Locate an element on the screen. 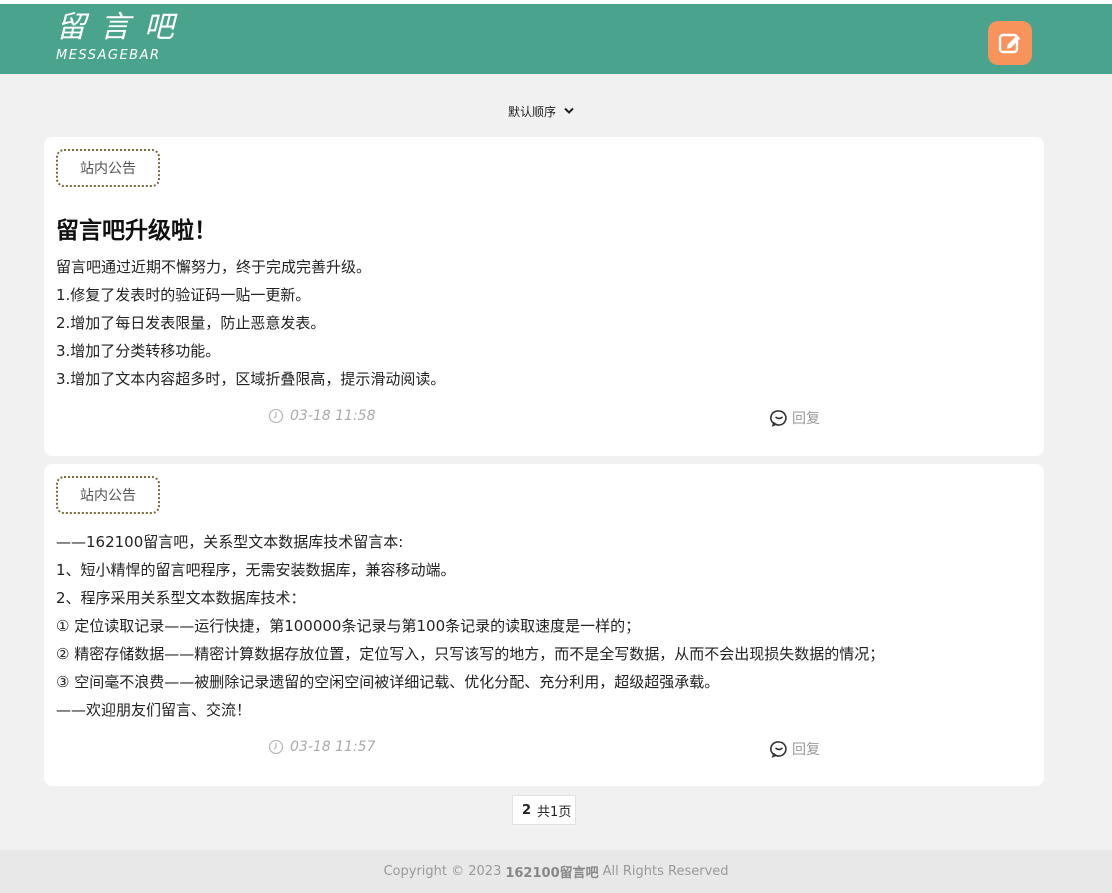 The width and height of the screenshot is (1112, 893). post-line: ——162100留言吧，关系型文本数据库技术留言本: is located at coordinates (230, 542).